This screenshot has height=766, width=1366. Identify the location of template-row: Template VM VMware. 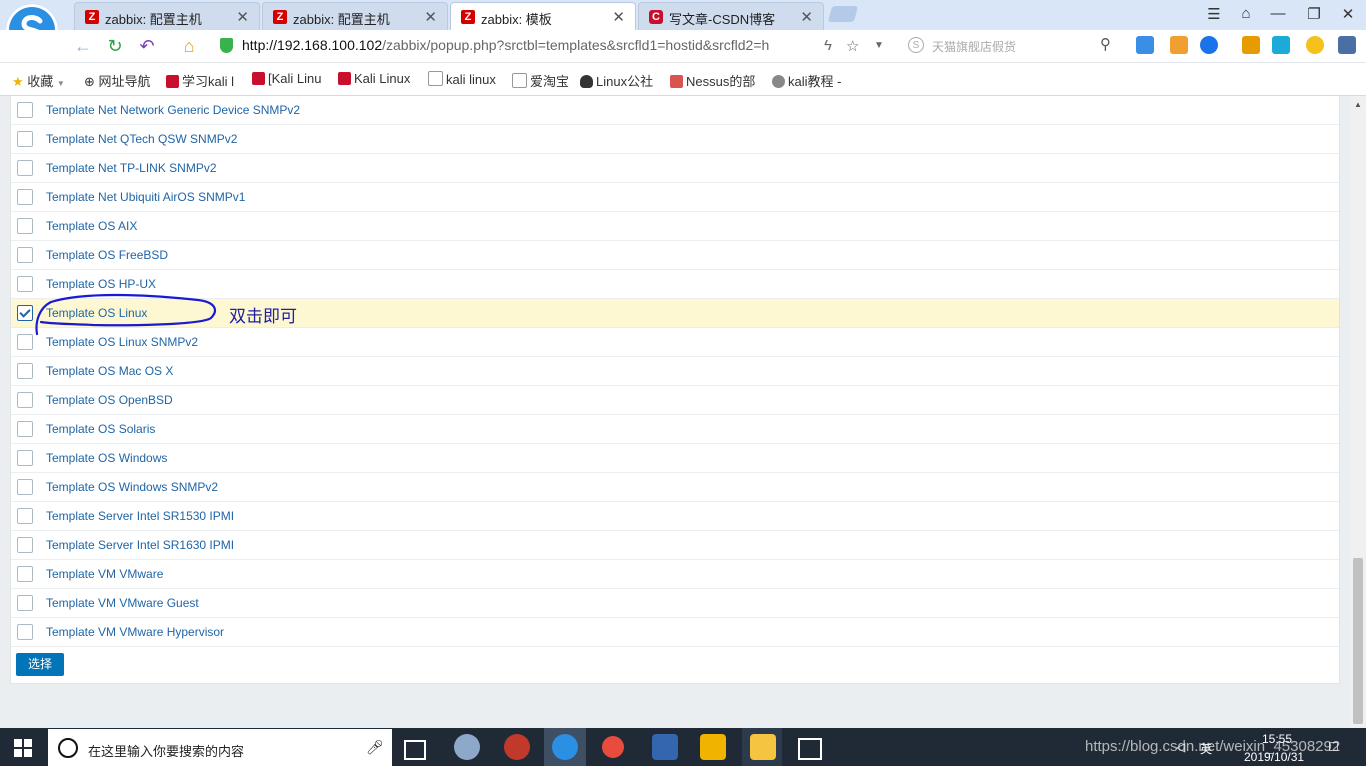
(675, 574).